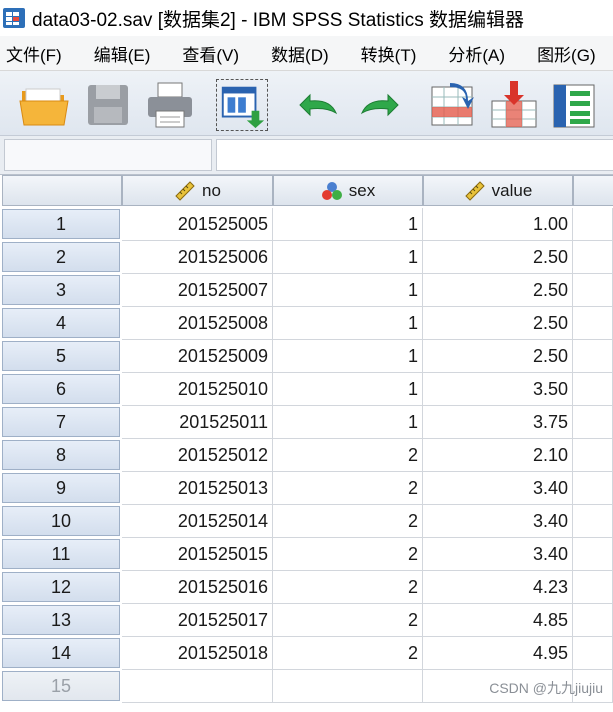 This screenshot has width=613, height=712. I want to click on table-row: 7 201525011 1 3.75, so click(306, 422).